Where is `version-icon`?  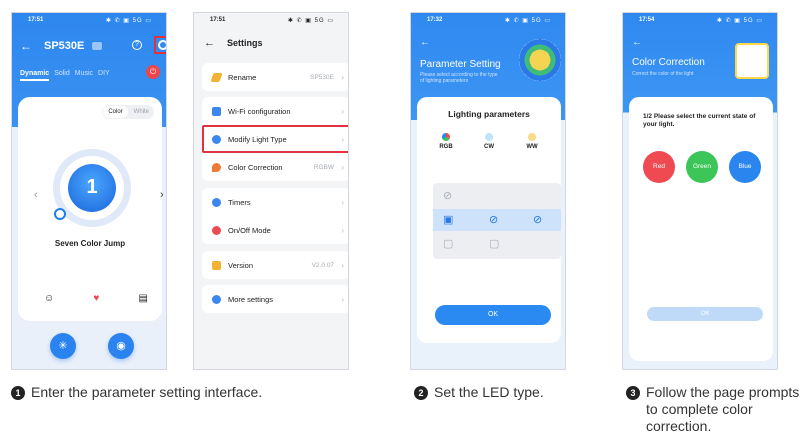 version-icon is located at coordinates (216, 265).